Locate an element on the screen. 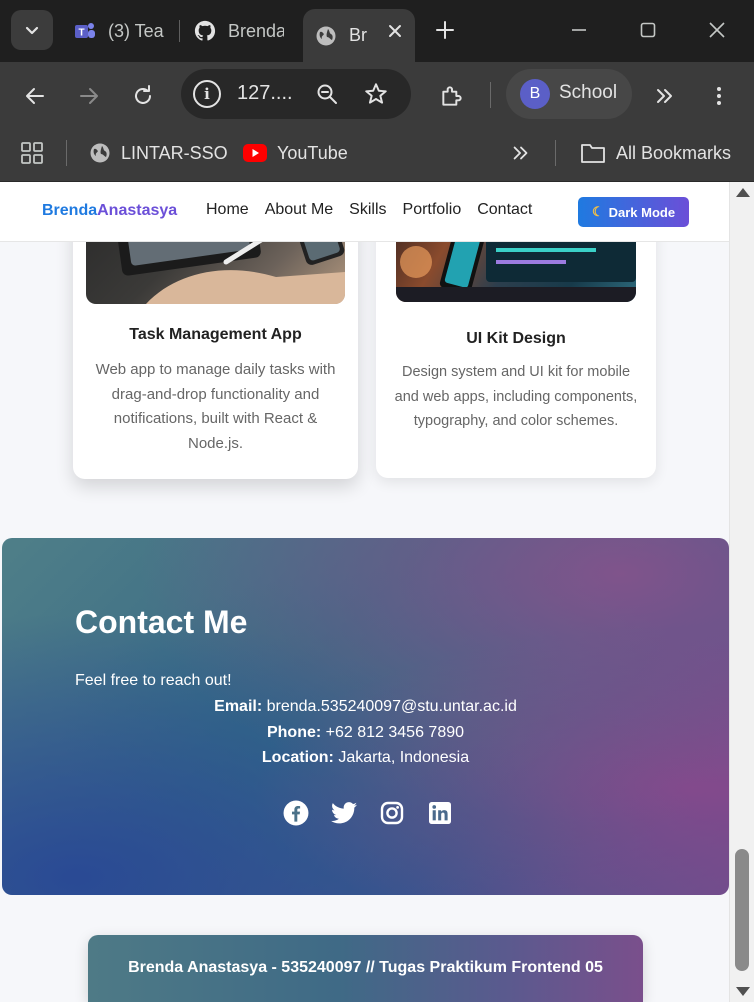 The width and height of the screenshot is (754, 1002). new-tab-icon is located at coordinates (445, 30).